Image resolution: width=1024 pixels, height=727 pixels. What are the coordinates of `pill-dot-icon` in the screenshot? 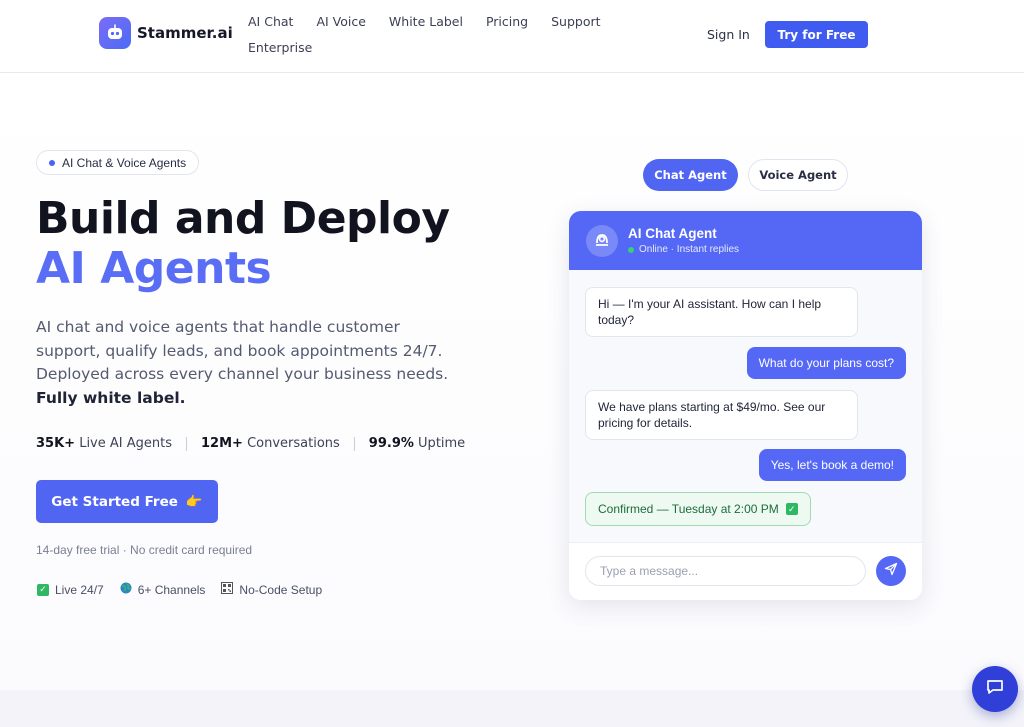 It's located at (52, 162).